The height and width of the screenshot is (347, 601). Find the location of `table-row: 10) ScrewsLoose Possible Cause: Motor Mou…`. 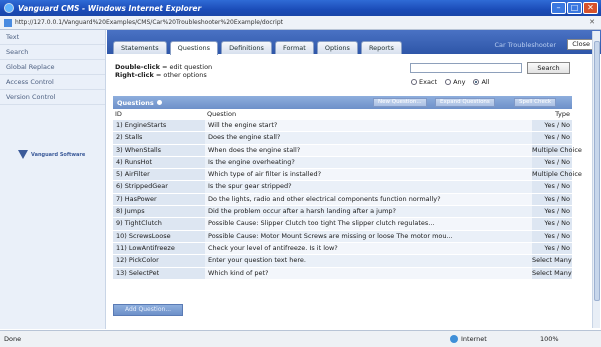

table-row: 10) ScrewsLoose Possible Cause: Motor Mou… is located at coordinates (342, 236).